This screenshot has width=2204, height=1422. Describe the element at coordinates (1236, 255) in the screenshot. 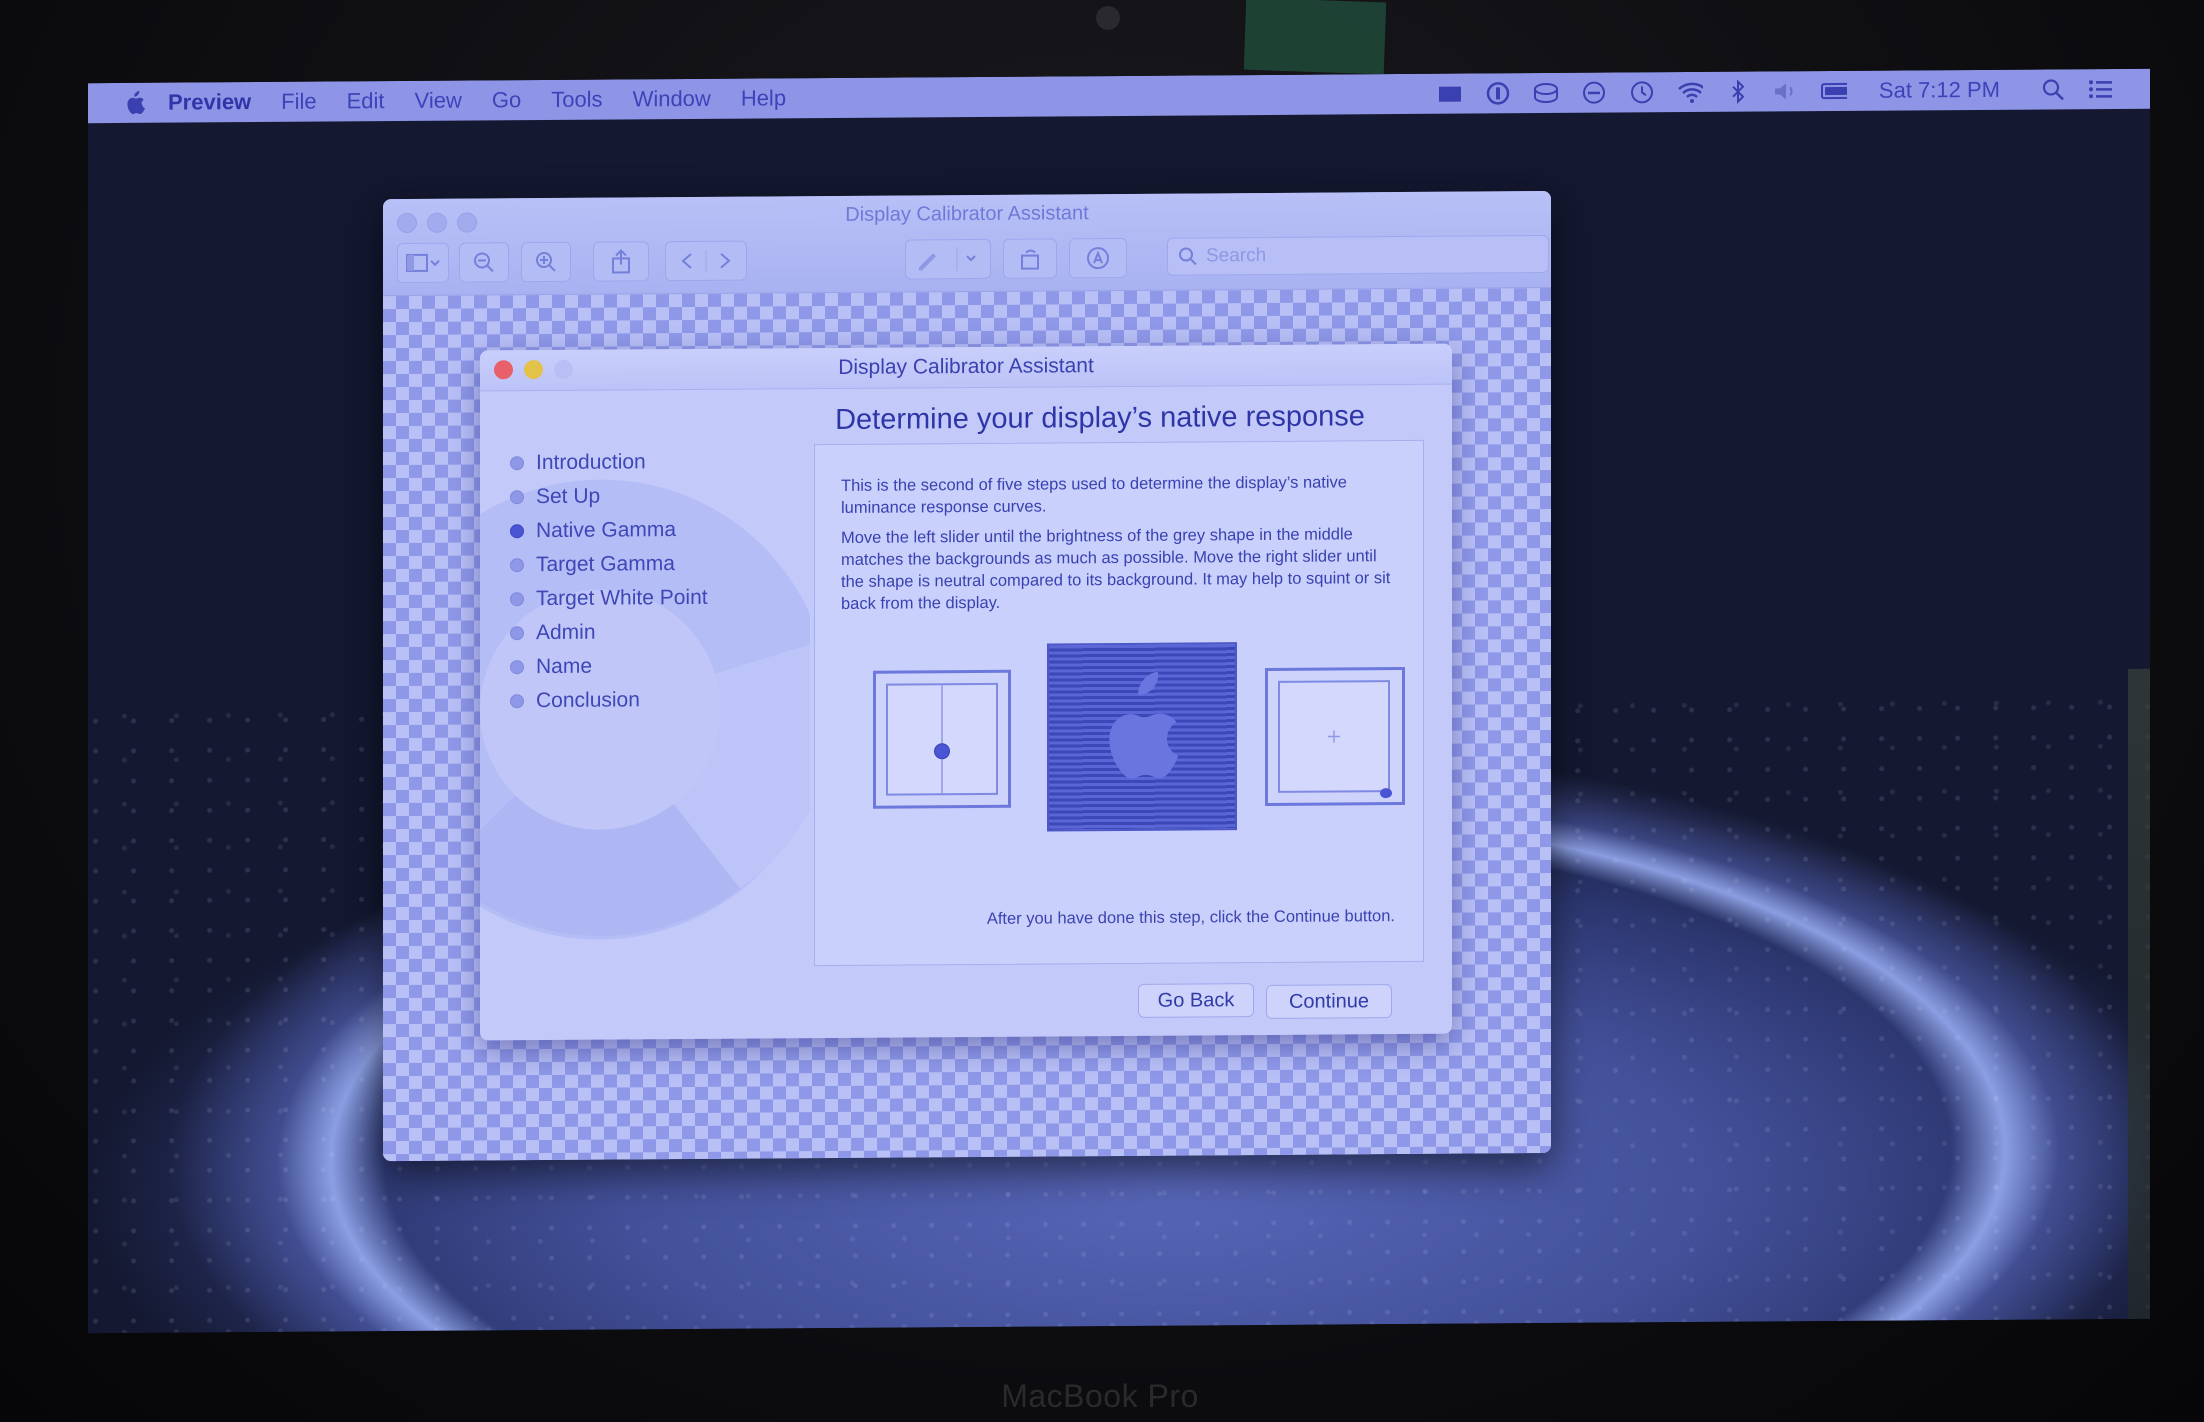

I see `search-placeholder: Search` at that location.